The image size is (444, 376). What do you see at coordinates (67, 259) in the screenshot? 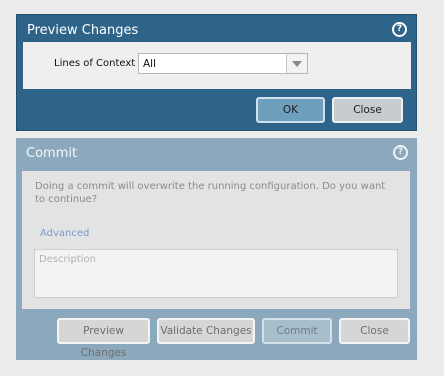
I see `description-placeholder: Description` at bounding box center [67, 259].